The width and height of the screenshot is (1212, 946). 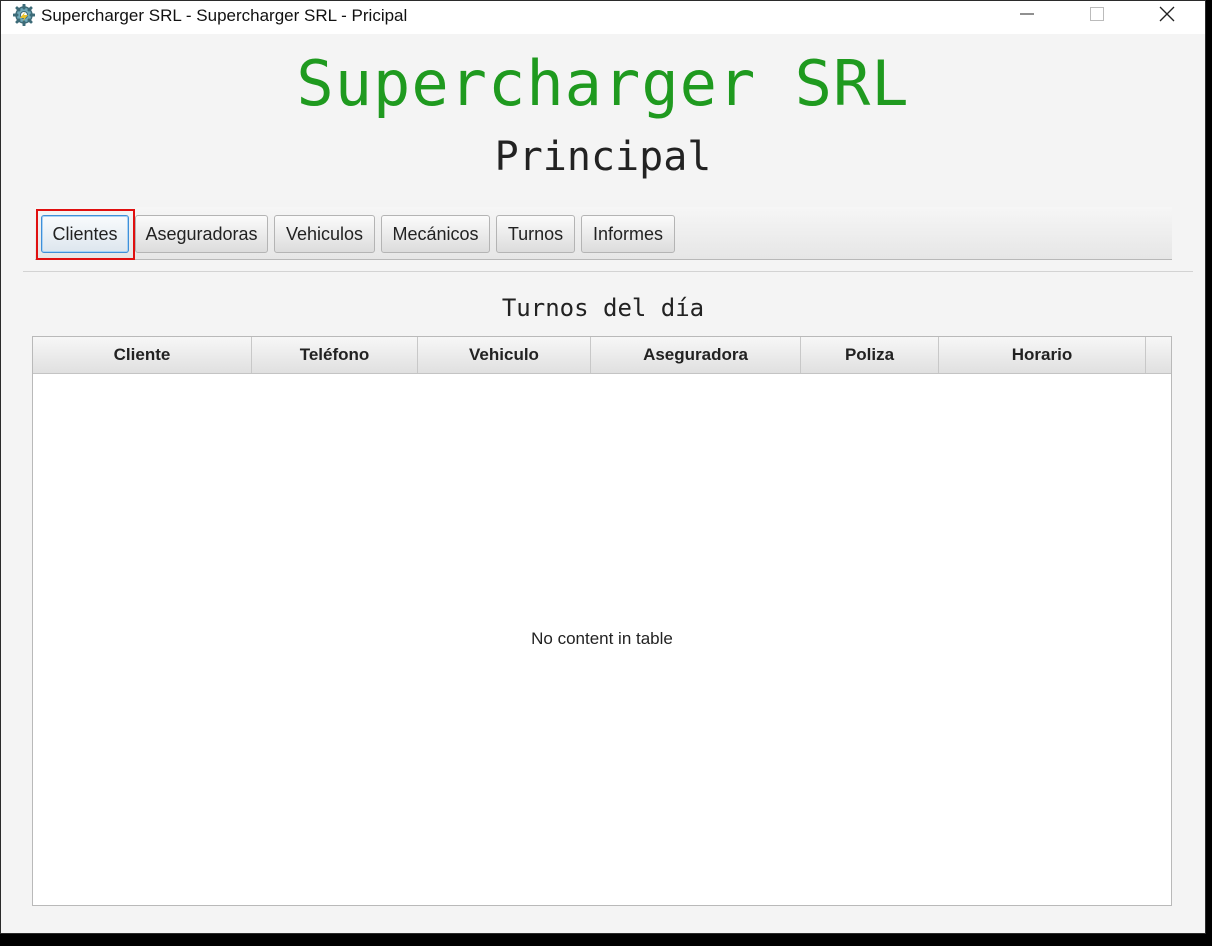 What do you see at coordinates (142, 355) in the screenshot?
I see `column-header-cliente: Cliente` at bounding box center [142, 355].